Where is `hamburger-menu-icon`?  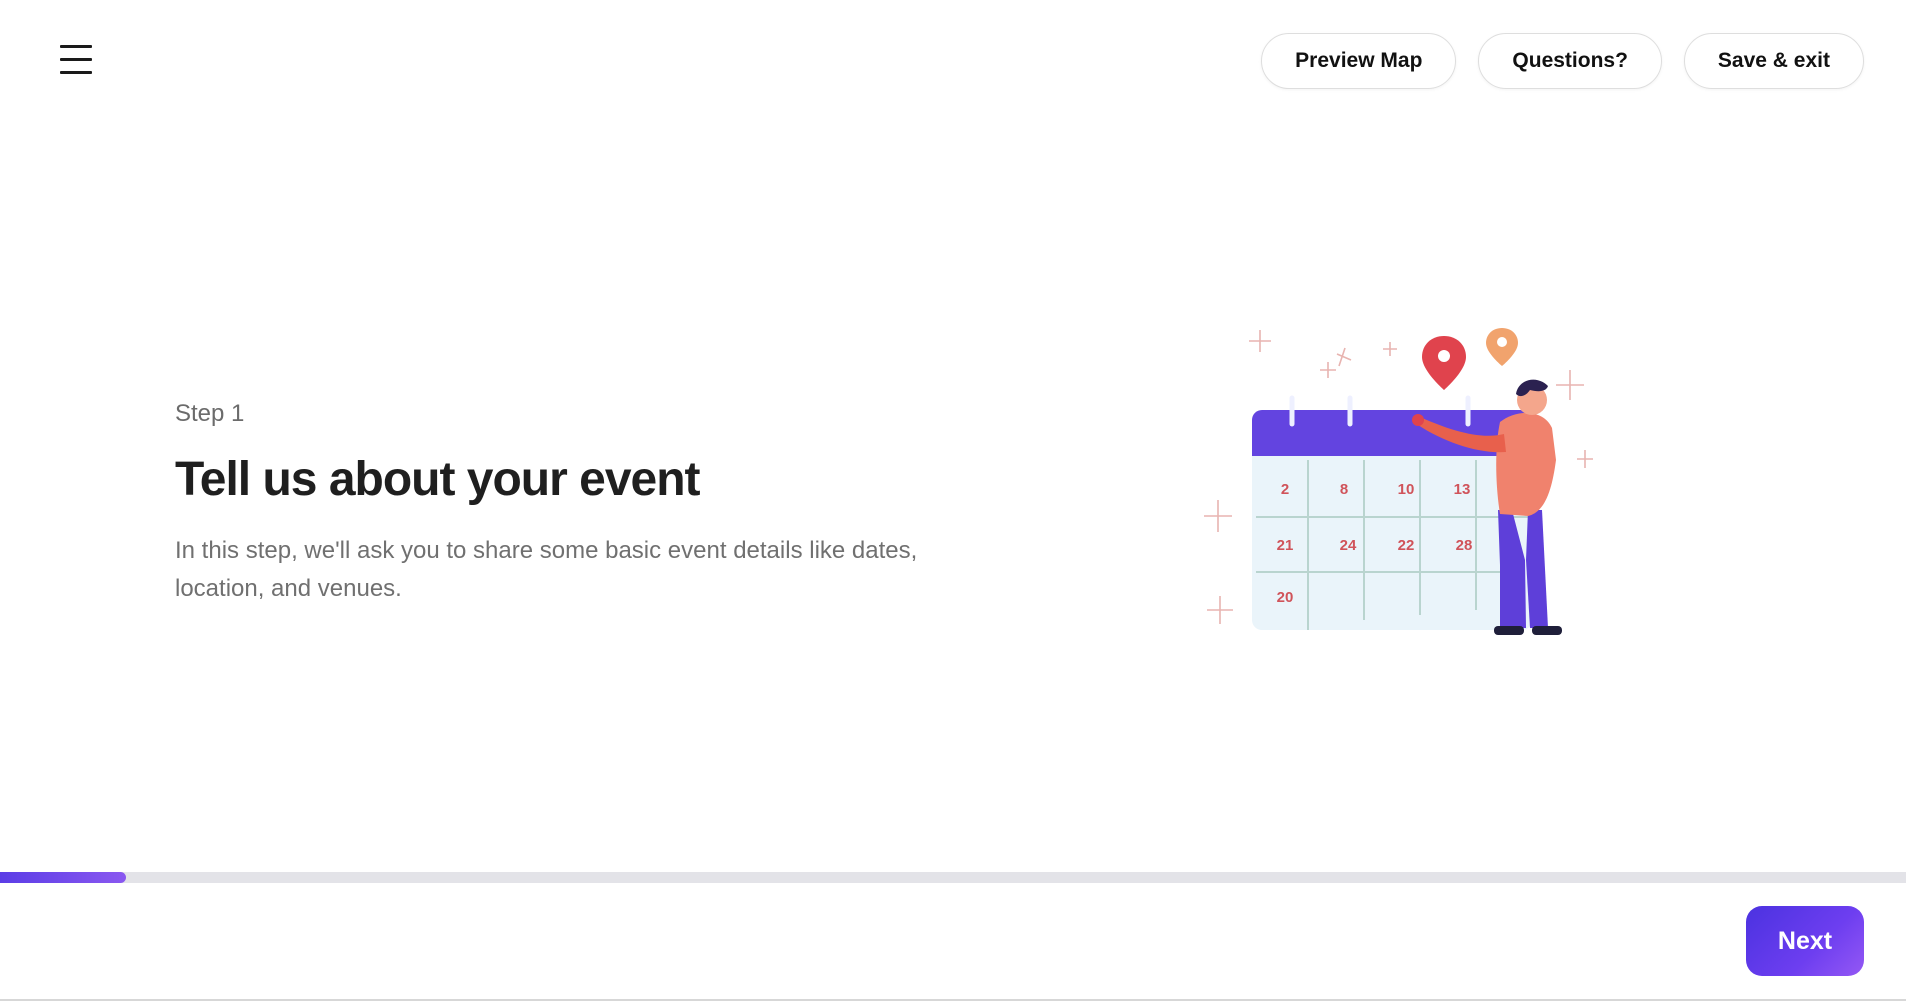
hamburger-menu-icon is located at coordinates (76, 60).